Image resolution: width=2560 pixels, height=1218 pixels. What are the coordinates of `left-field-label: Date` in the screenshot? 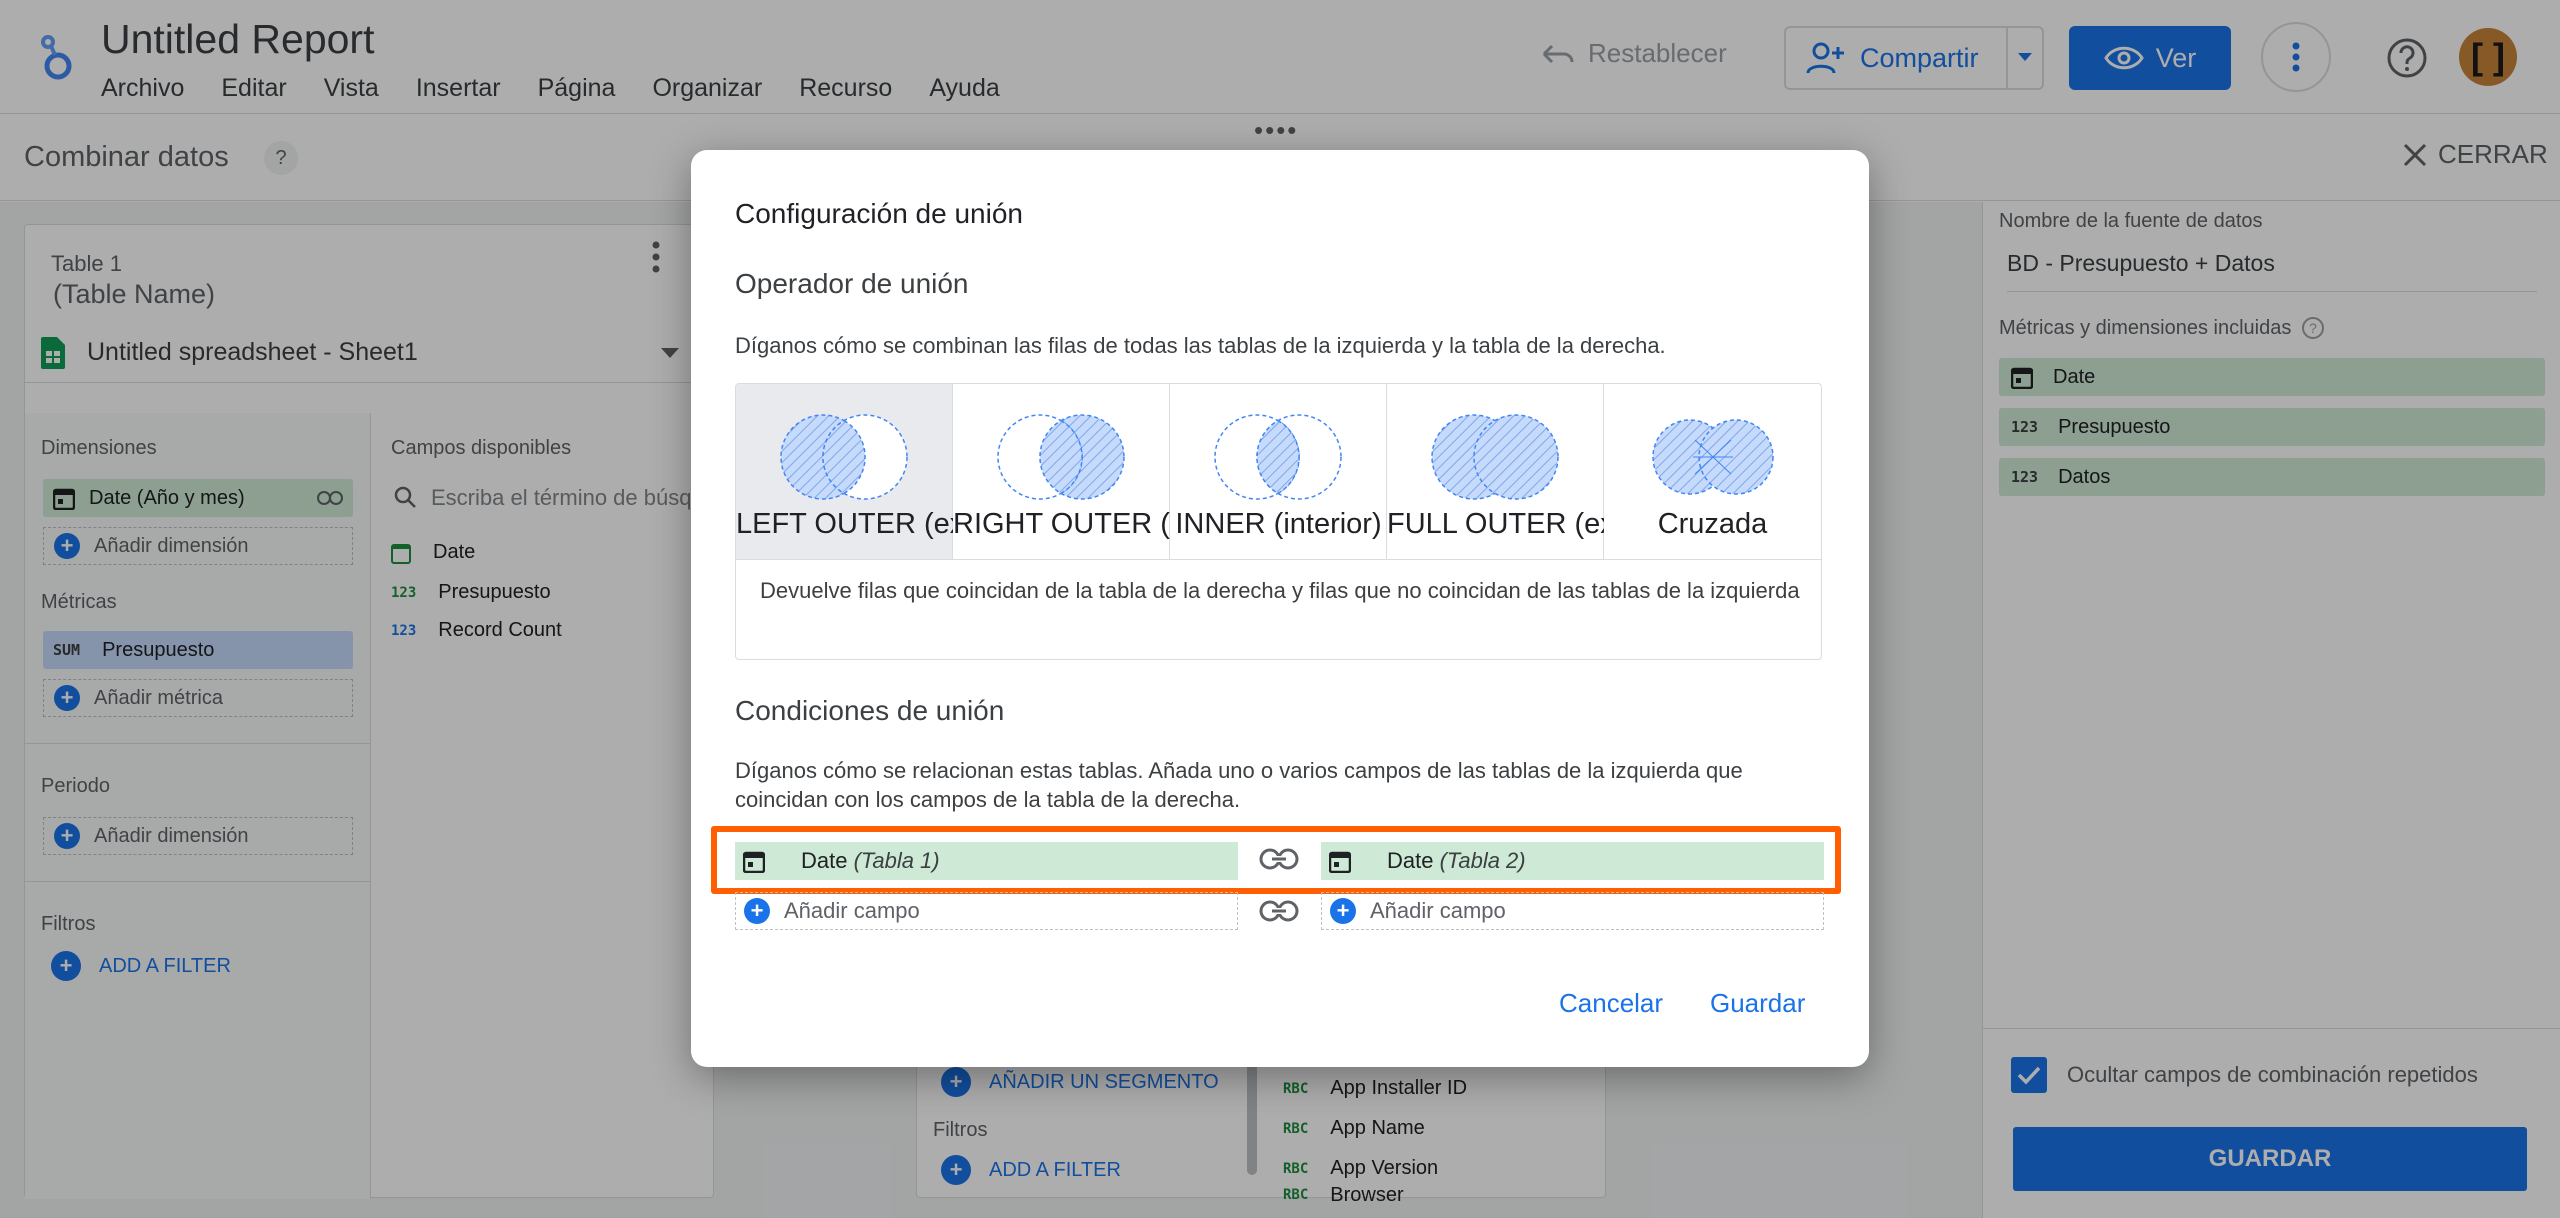 It's located at (824, 860).